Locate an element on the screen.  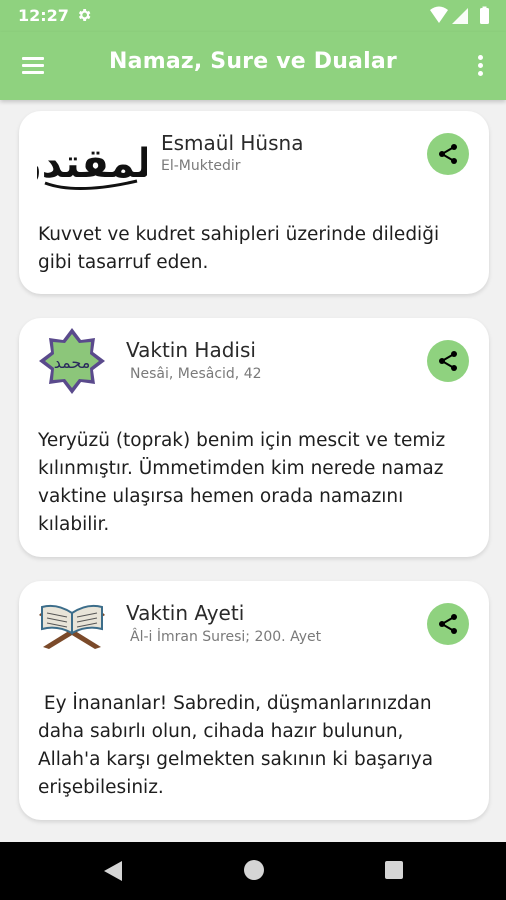
svg-text: محمد is located at coordinates (72, 362).